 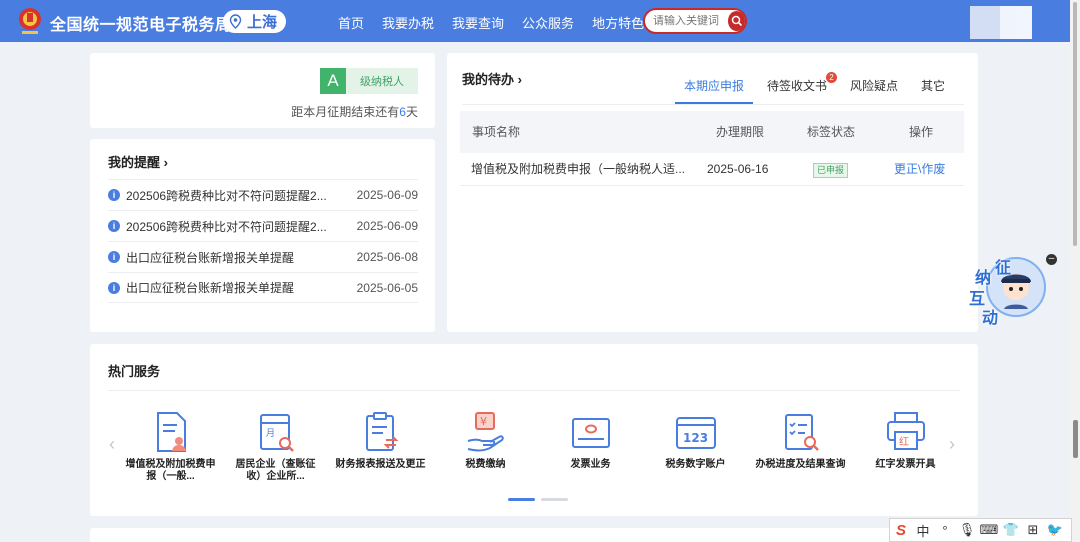 What do you see at coordinates (554, 499) in the screenshot?
I see `carousel-dot` at bounding box center [554, 499].